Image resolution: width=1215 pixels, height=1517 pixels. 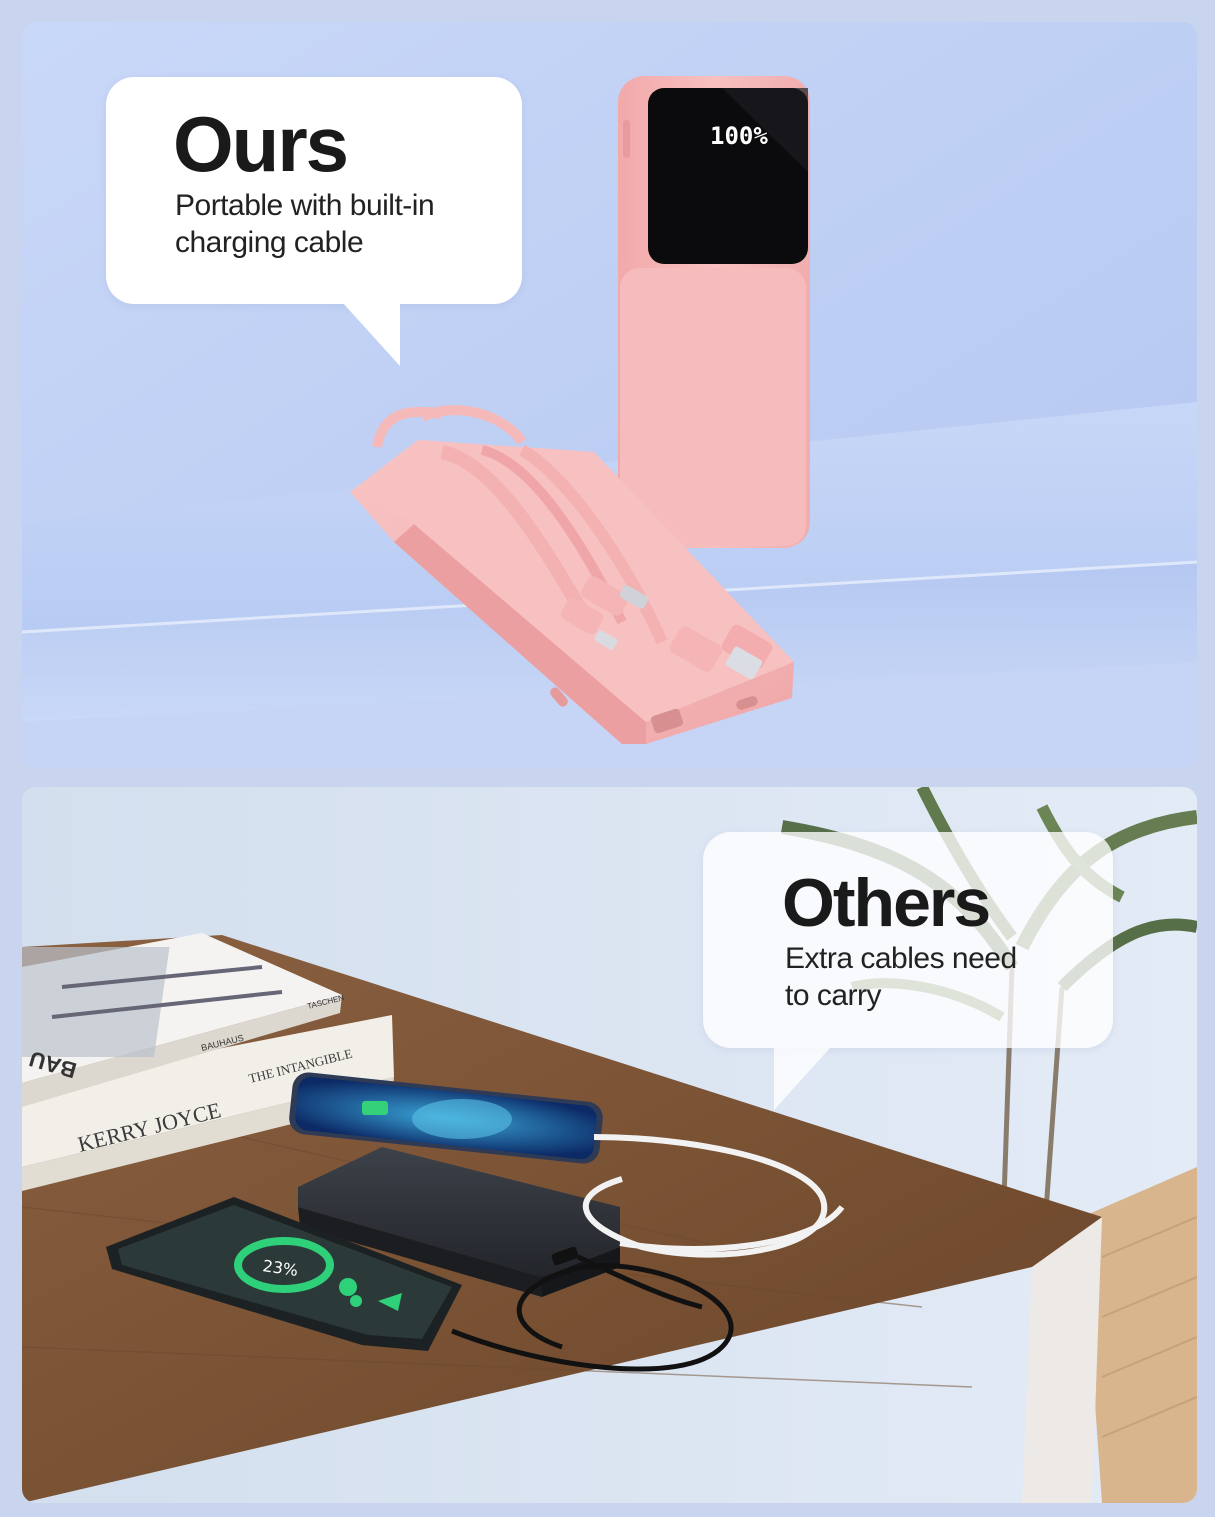 I want to click on others-speech-bubble: Others Extra cables need to carry, so click(x=908, y=940).